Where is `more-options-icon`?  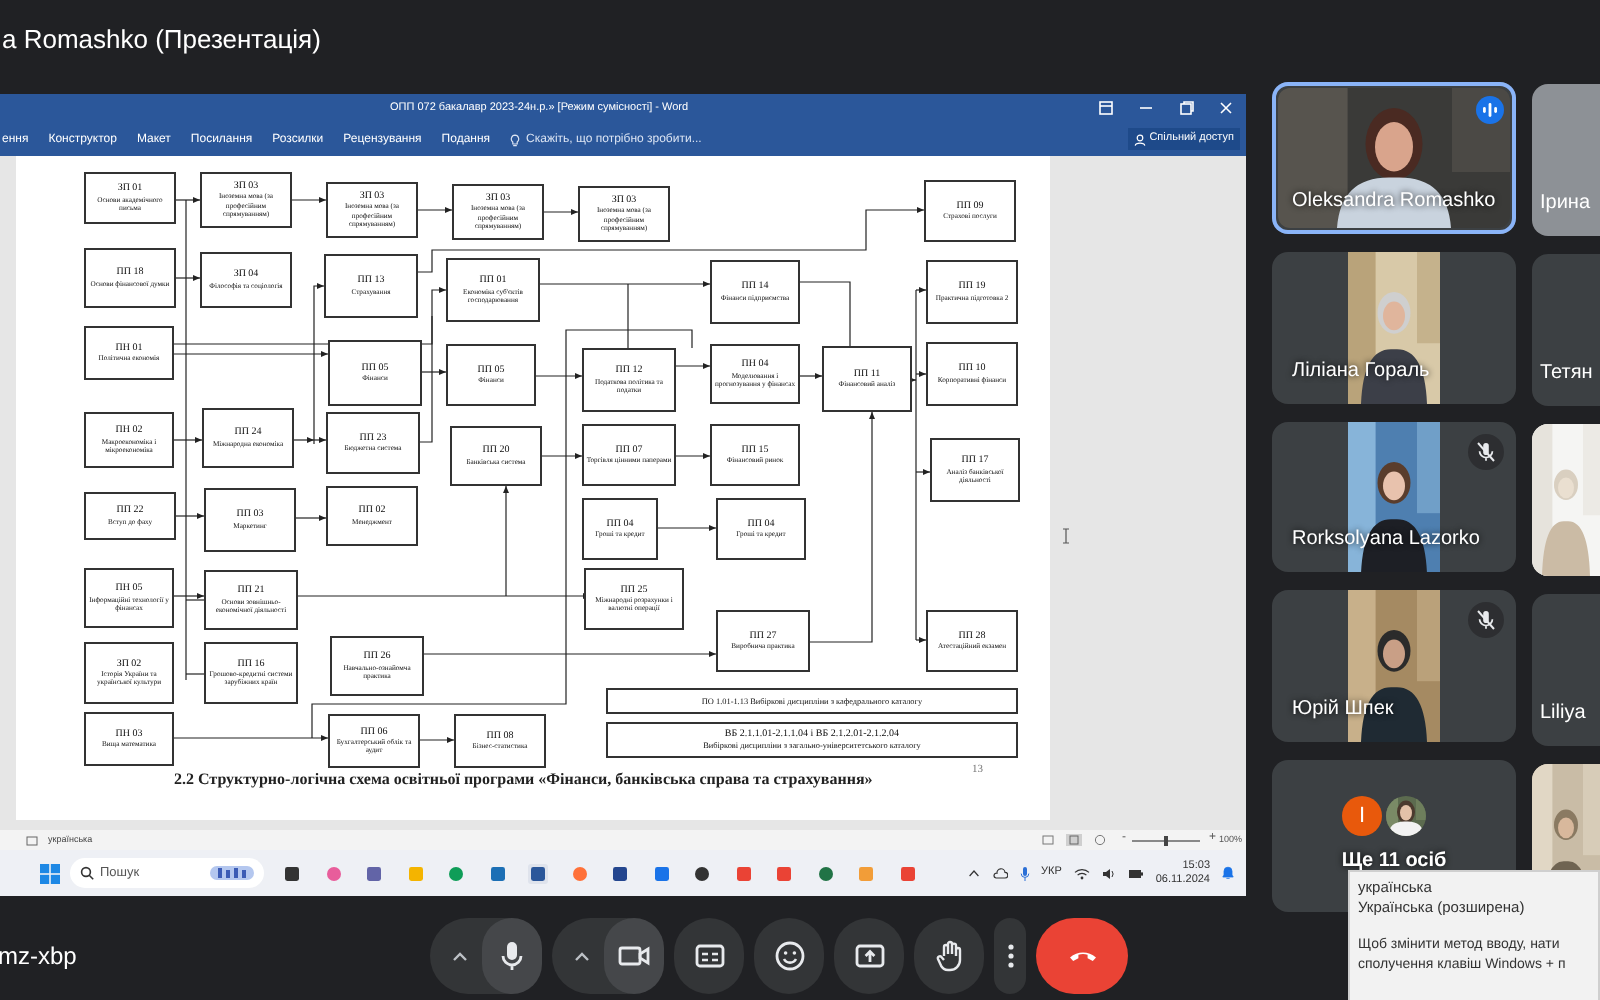
more-options-icon is located at coordinates (1010, 956).